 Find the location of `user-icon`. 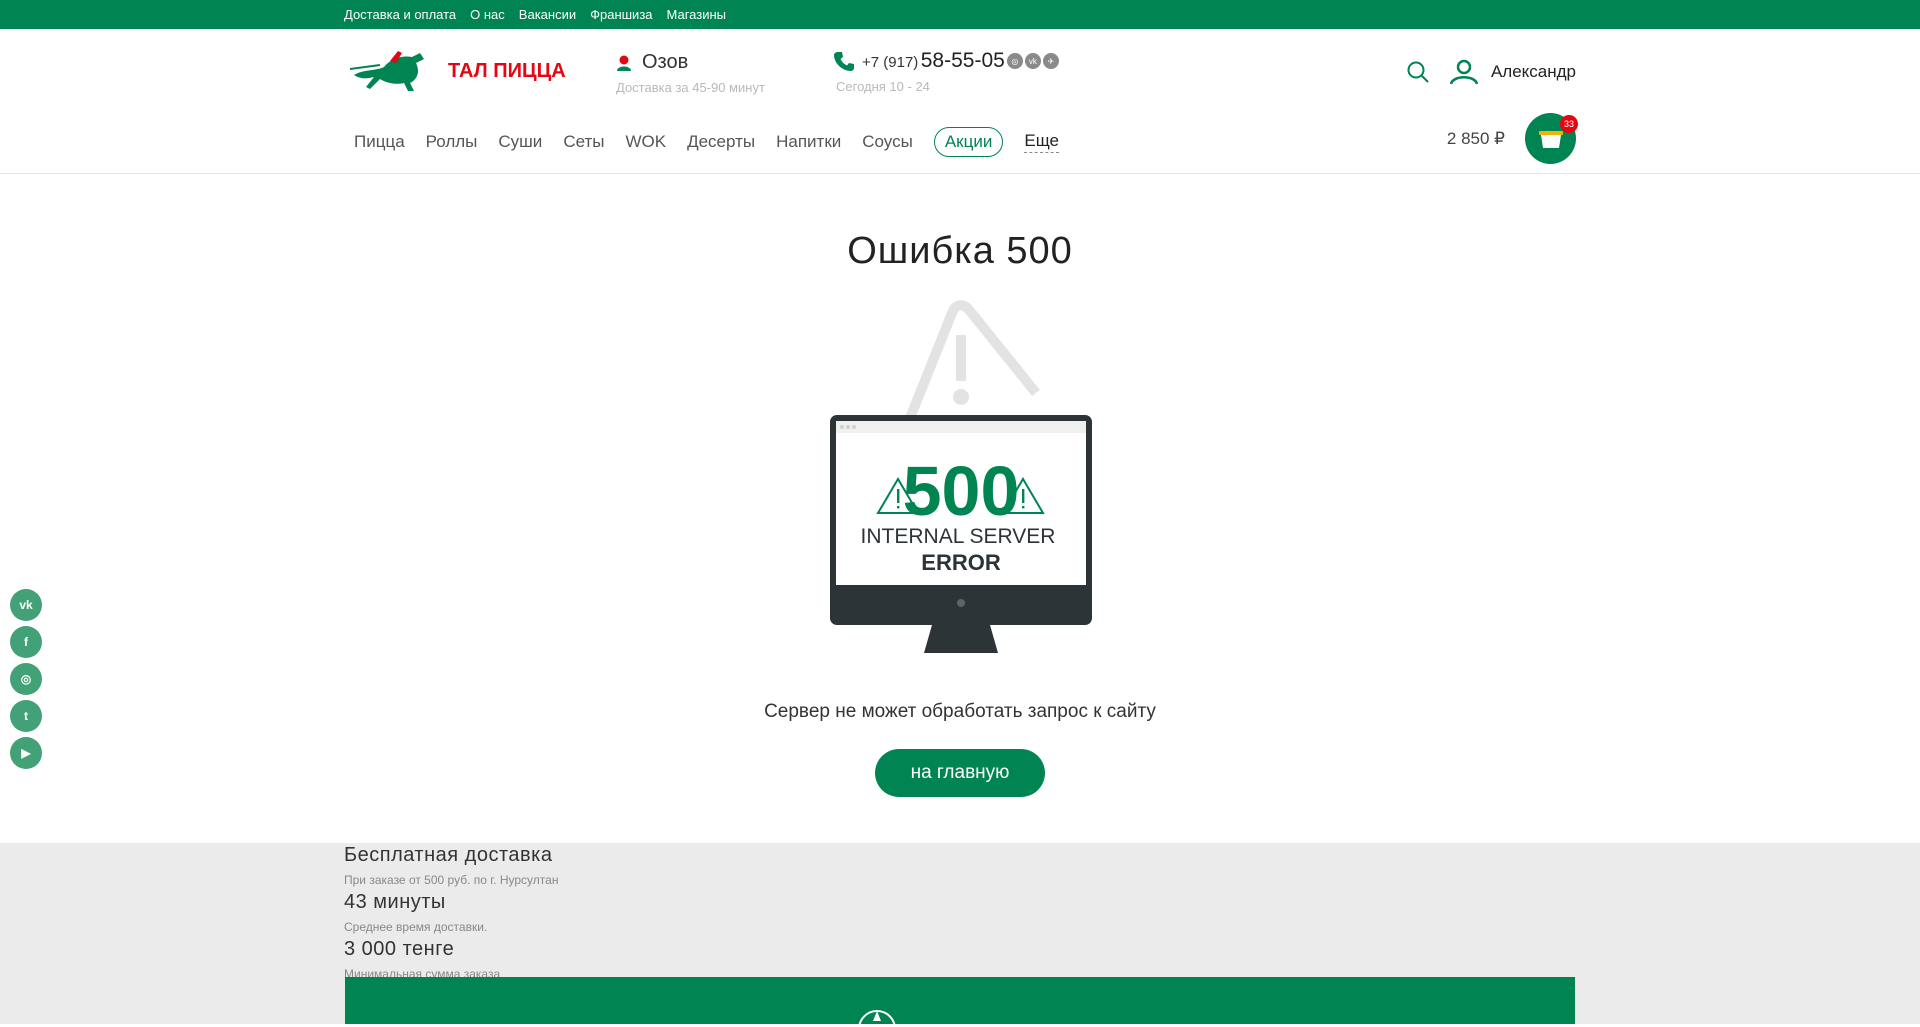

user-icon is located at coordinates (1464, 72).